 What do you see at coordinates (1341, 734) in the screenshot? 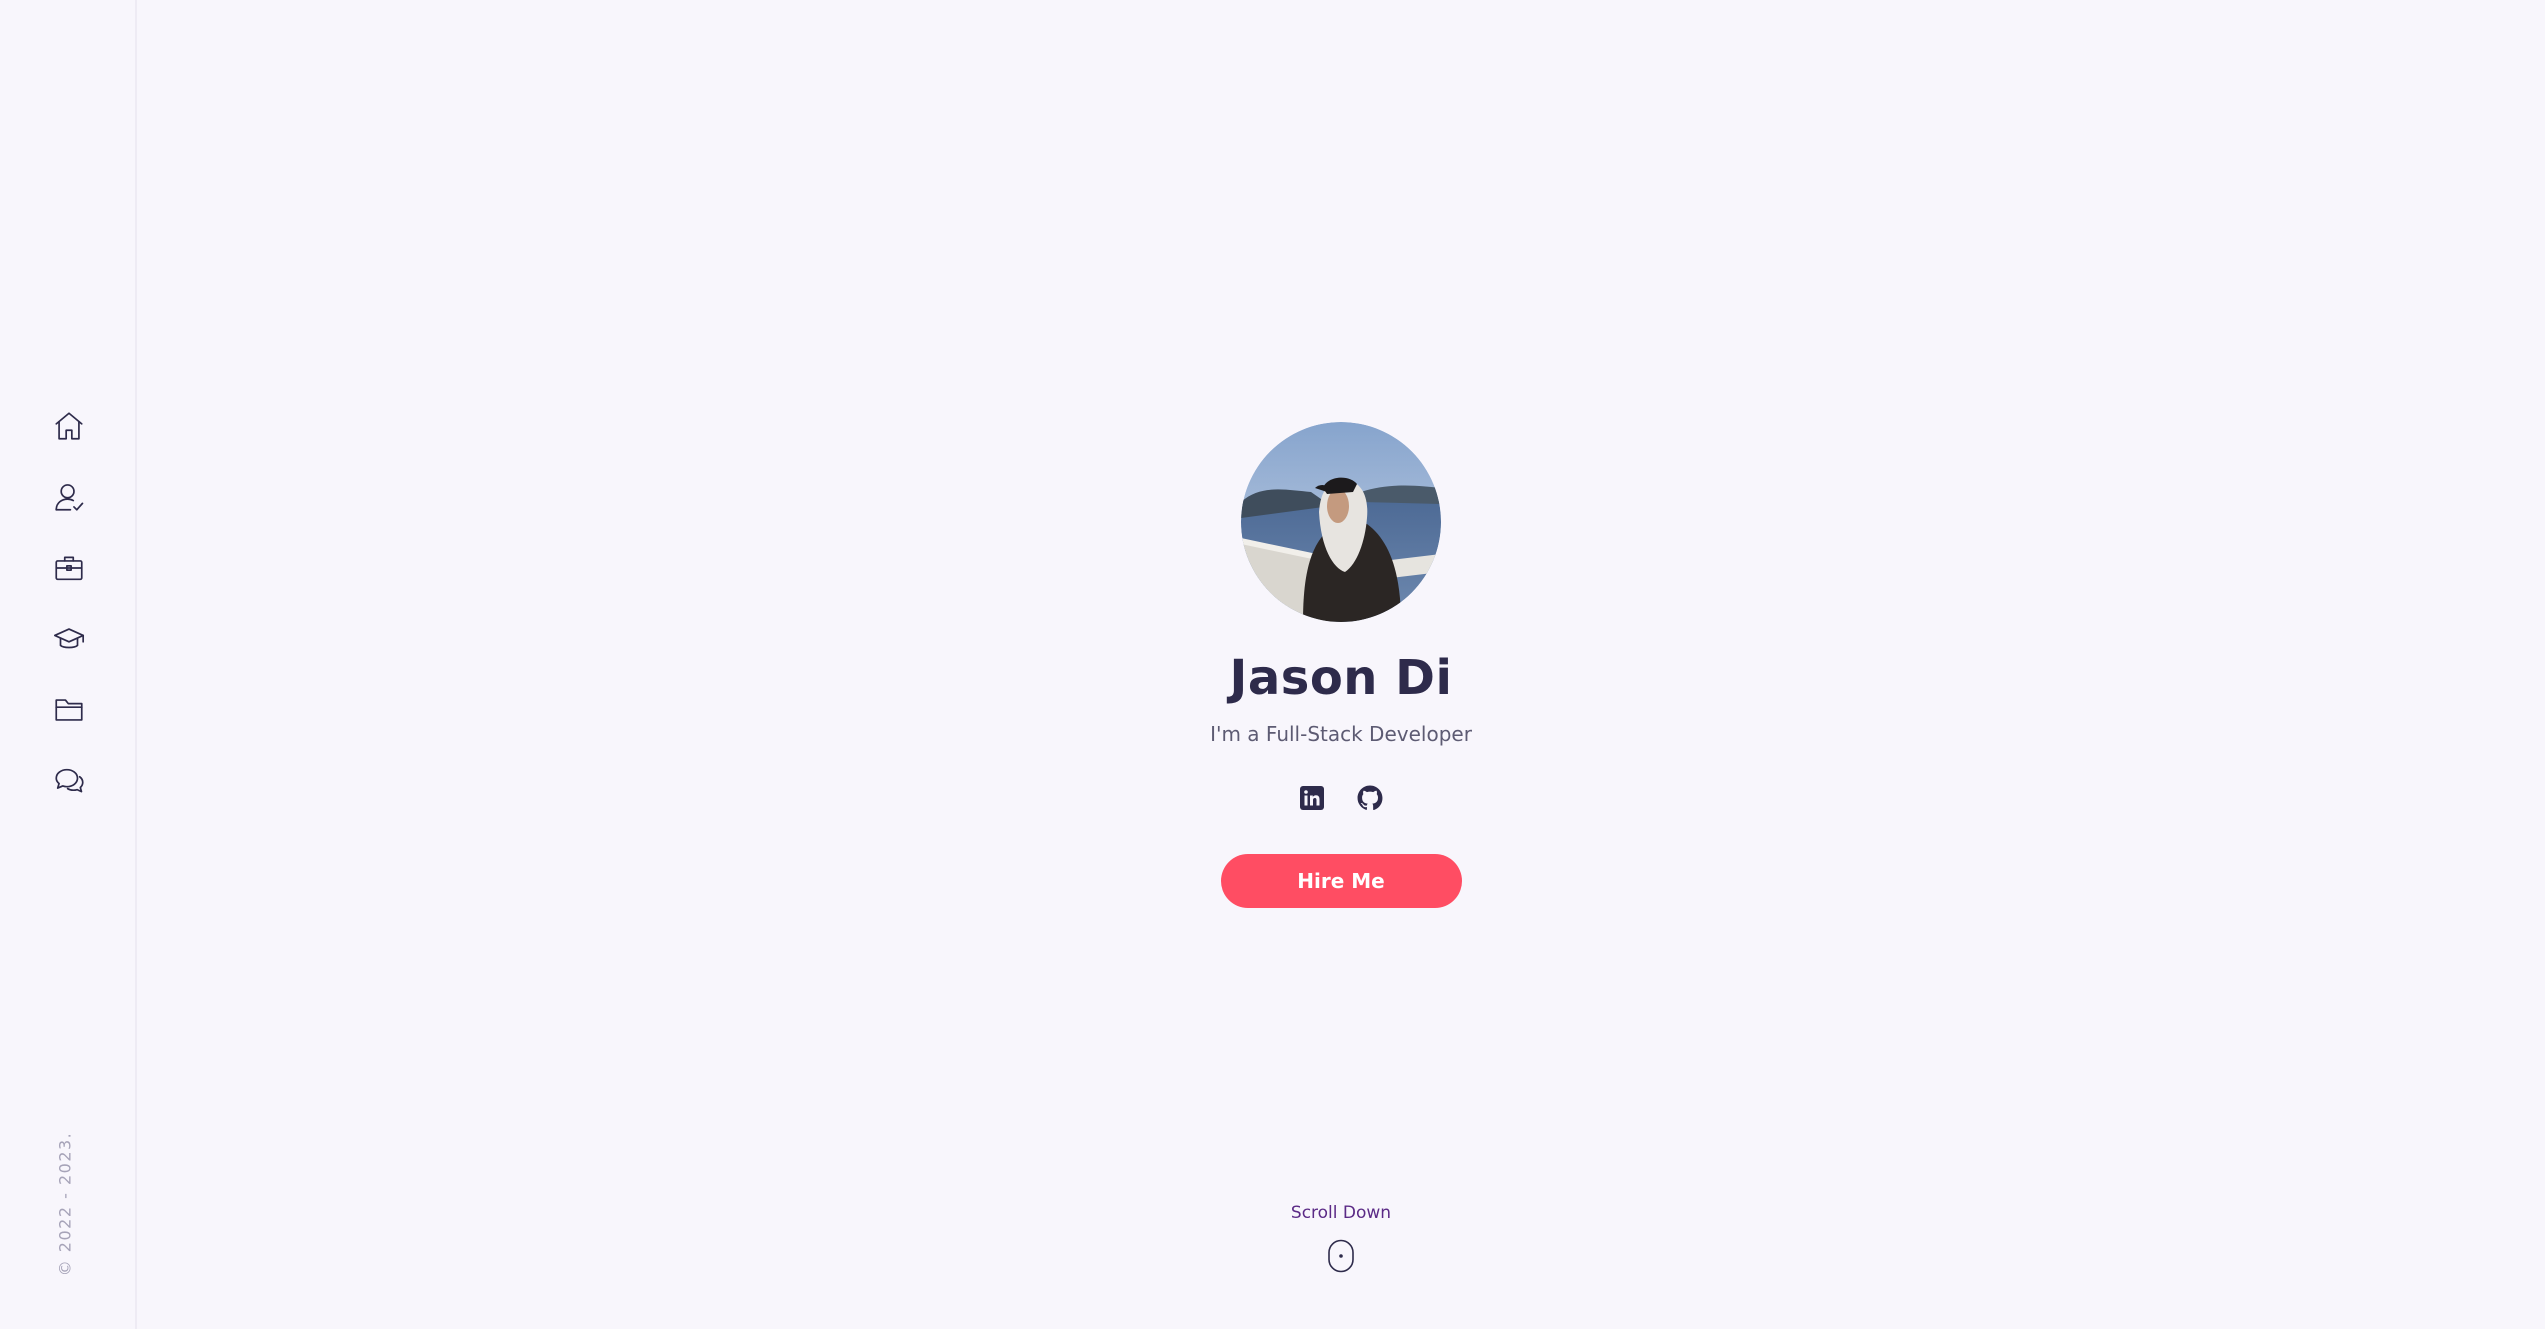
I see `profile-tagline: I'm a Full-Stack Developer` at bounding box center [1341, 734].